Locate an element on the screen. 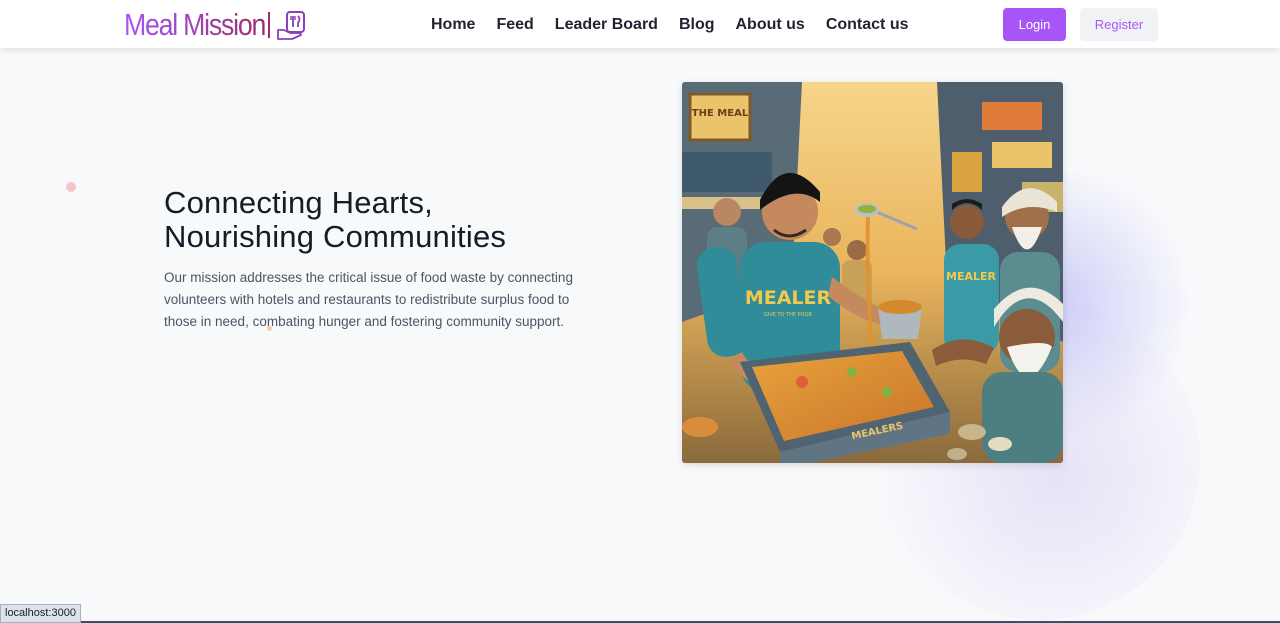 This screenshot has width=1280, height=623. login-button: Login is located at coordinates (1034, 24).